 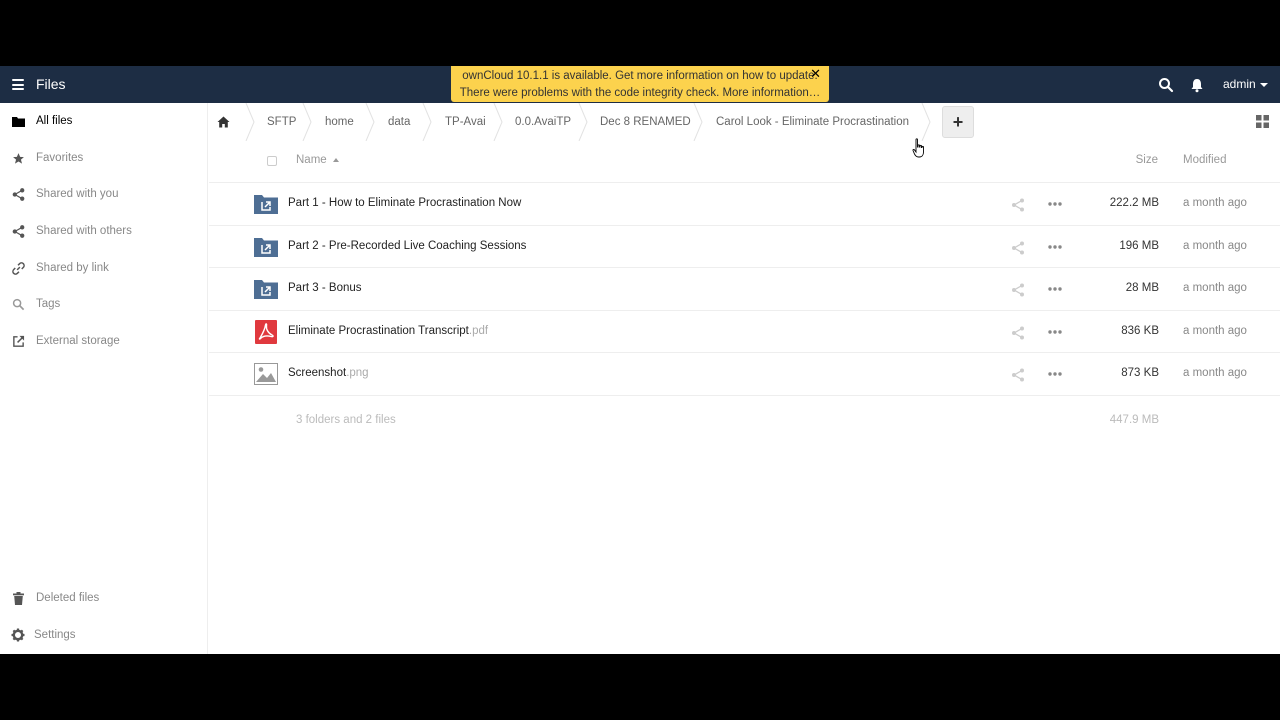 I want to click on table-row: Screenshot.png 873 KB a month ago, so click(x=744, y=374).